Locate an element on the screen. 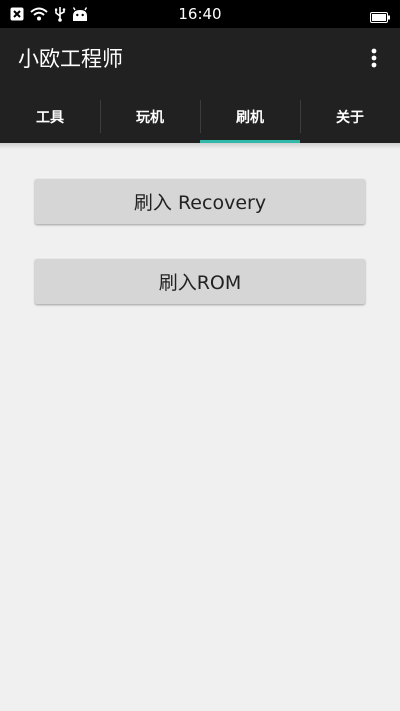 This screenshot has width=400, height=711. more-options-button is located at coordinates (374, 60).